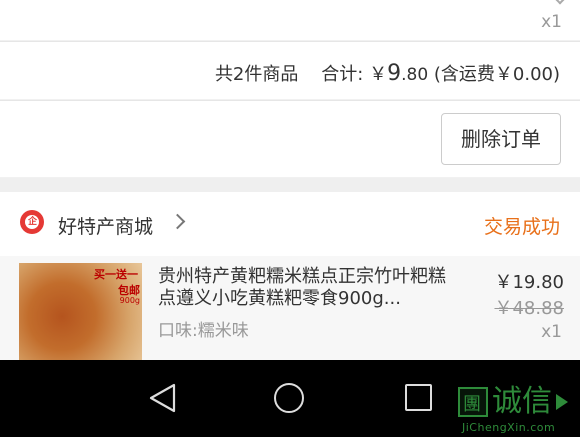 The width and height of the screenshot is (580, 437). What do you see at coordinates (163, 398) in the screenshot?
I see `back-icon` at bounding box center [163, 398].